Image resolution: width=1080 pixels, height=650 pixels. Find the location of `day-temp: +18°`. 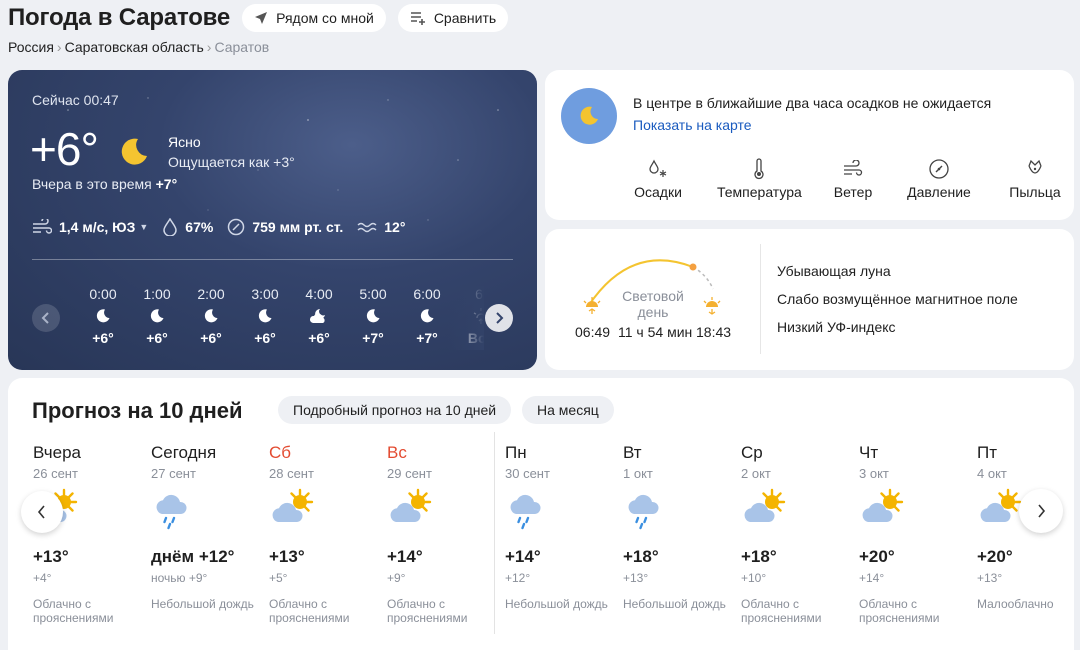

day-temp: +18° is located at coordinates (641, 556).